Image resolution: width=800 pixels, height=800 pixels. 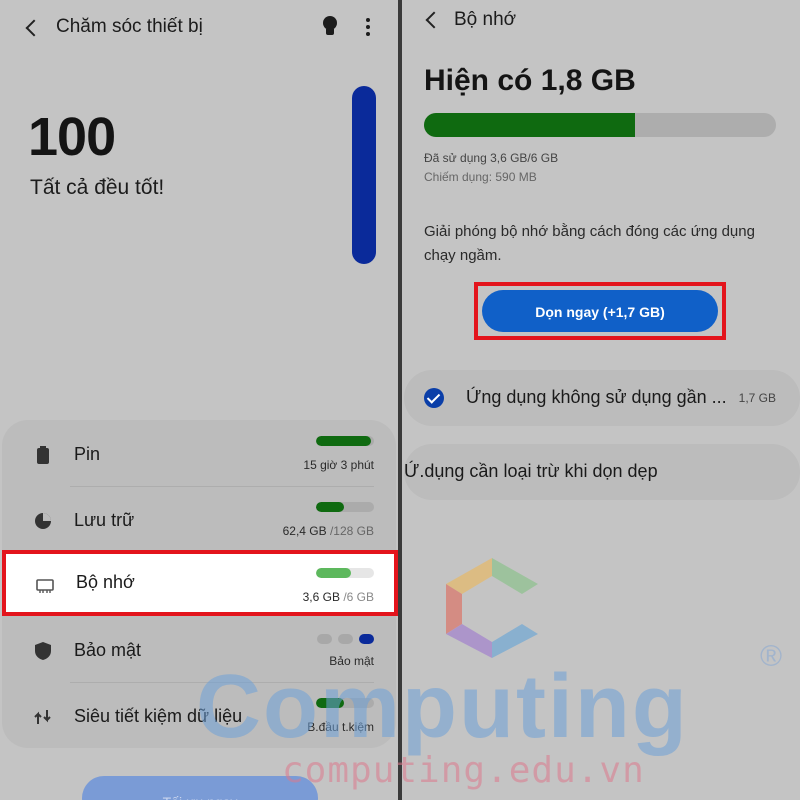 What do you see at coordinates (338, 465) in the screenshot?
I see `battery-value: 15 giờ 3 phút` at bounding box center [338, 465].